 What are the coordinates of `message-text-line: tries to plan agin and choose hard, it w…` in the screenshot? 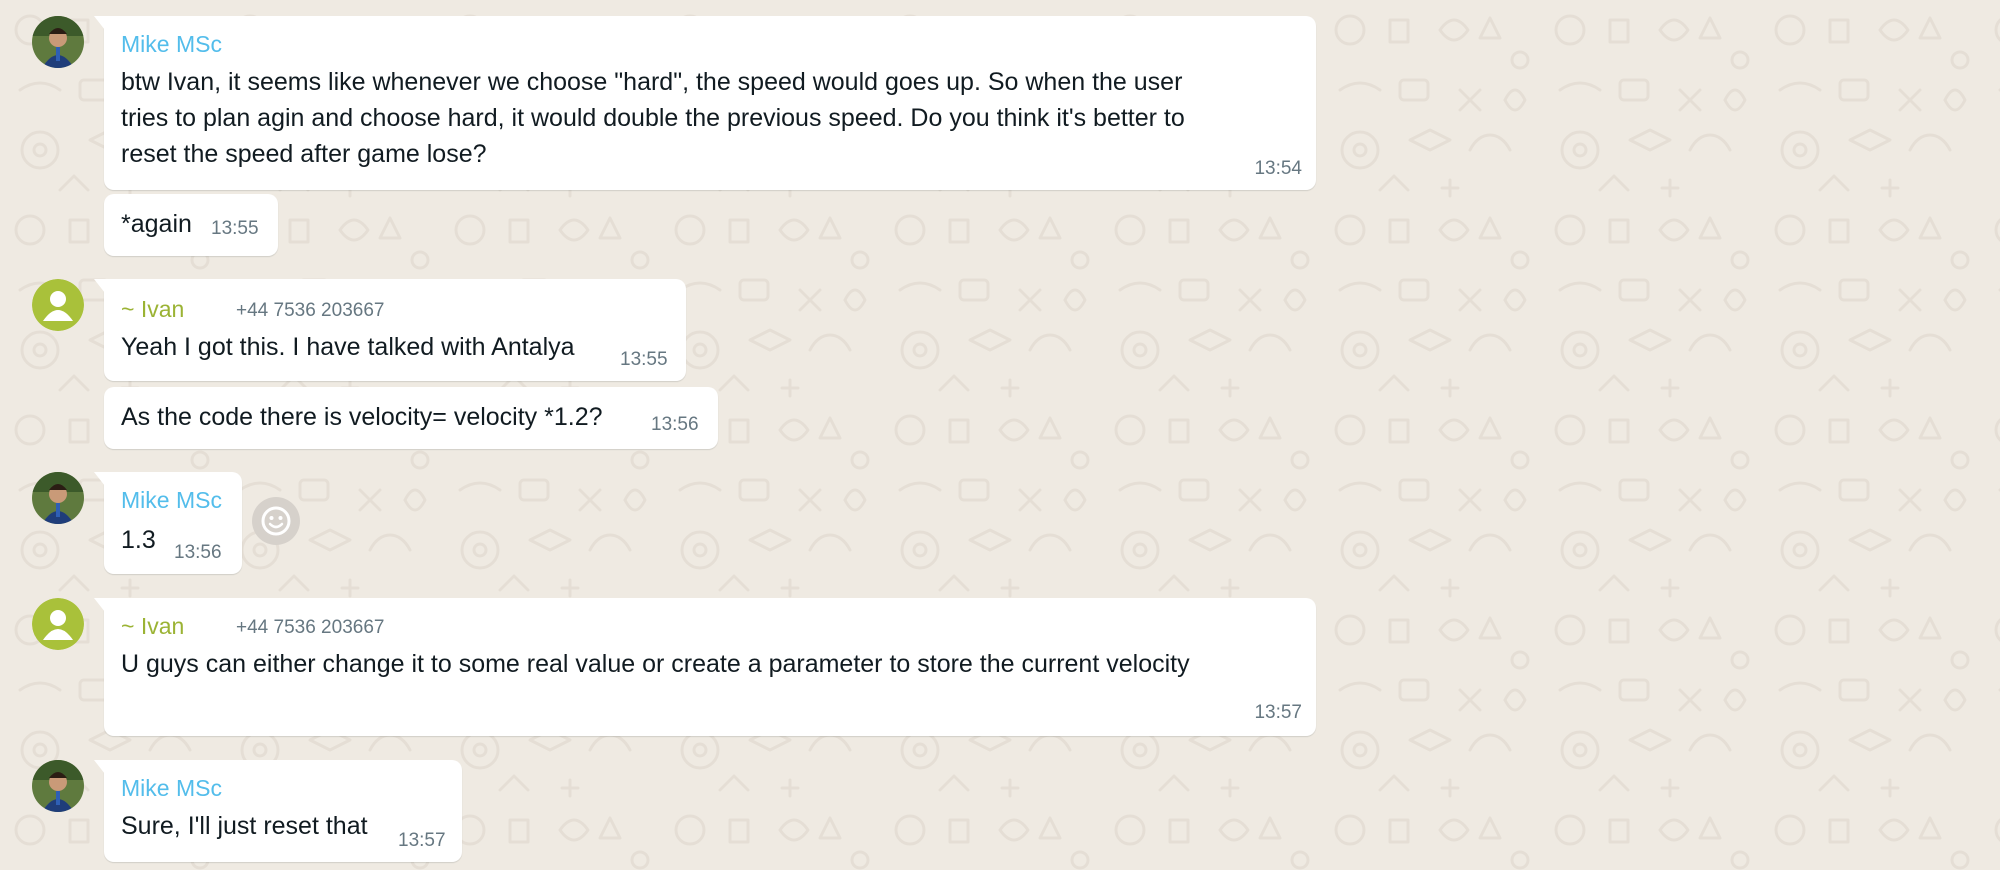 It's located at (653, 118).